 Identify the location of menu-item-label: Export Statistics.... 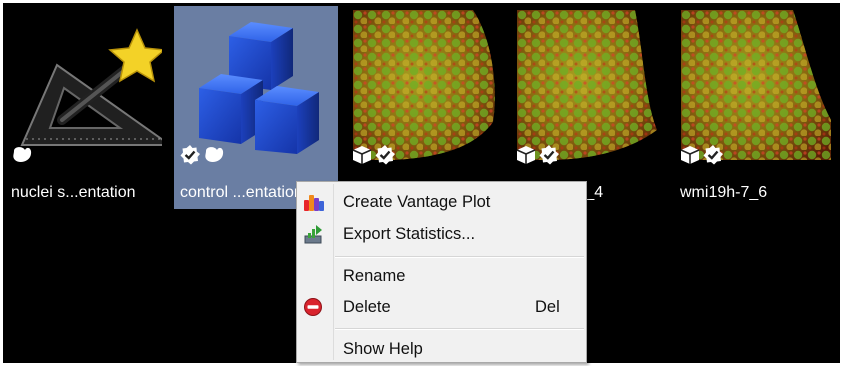
(409, 234).